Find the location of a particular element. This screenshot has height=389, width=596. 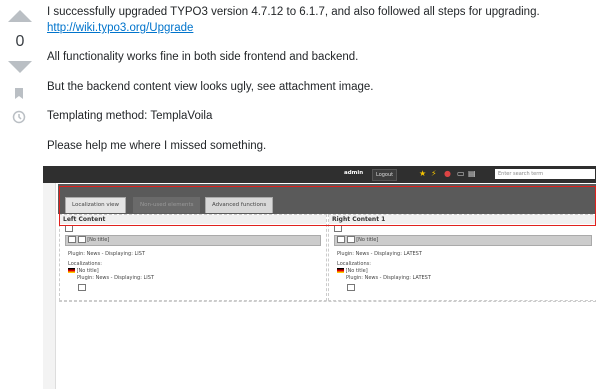

post-line-5: Please help me where I missed something. is located at coordinates (157, 146).